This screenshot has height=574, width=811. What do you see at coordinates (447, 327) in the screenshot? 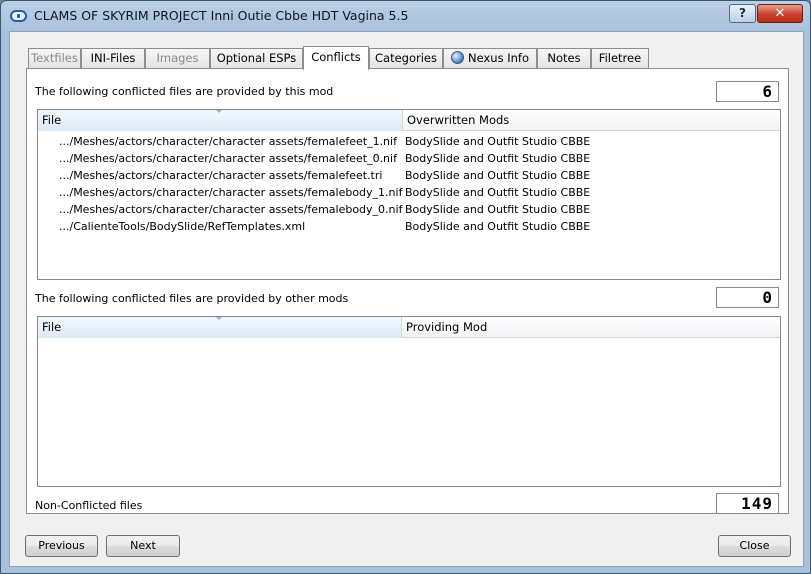
I see `column-header-label: Providing Mod` at bounding box center [447, 327].